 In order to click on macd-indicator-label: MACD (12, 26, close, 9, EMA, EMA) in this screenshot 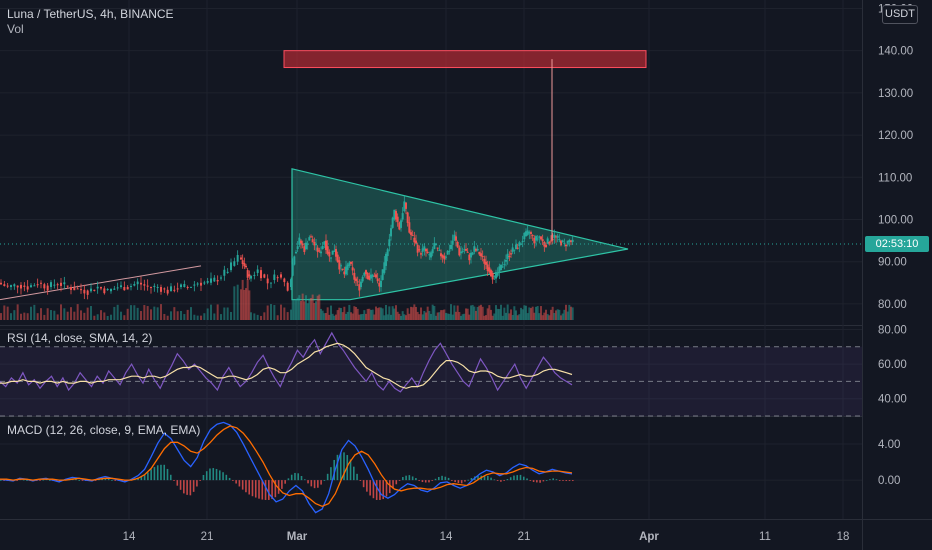, I will do `click(103, 430)`.